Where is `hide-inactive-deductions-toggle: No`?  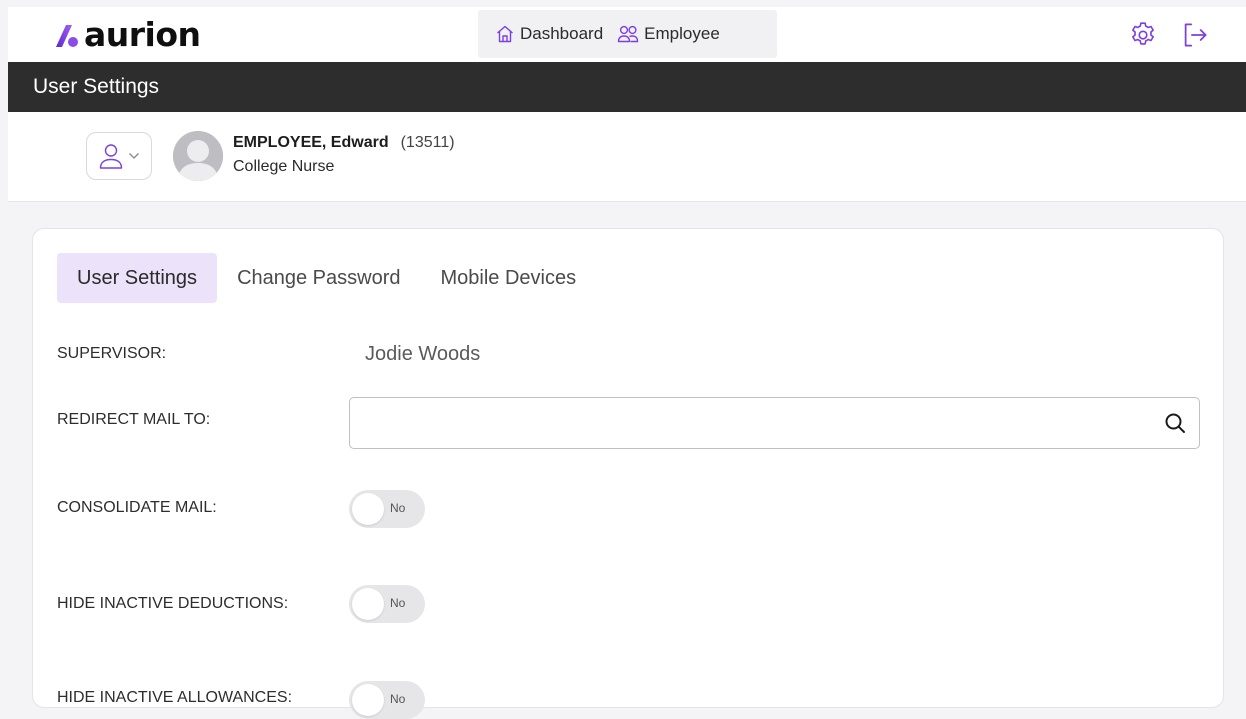
hide-inactive-deductions-toggle: No is located at coordinates (387, 604).